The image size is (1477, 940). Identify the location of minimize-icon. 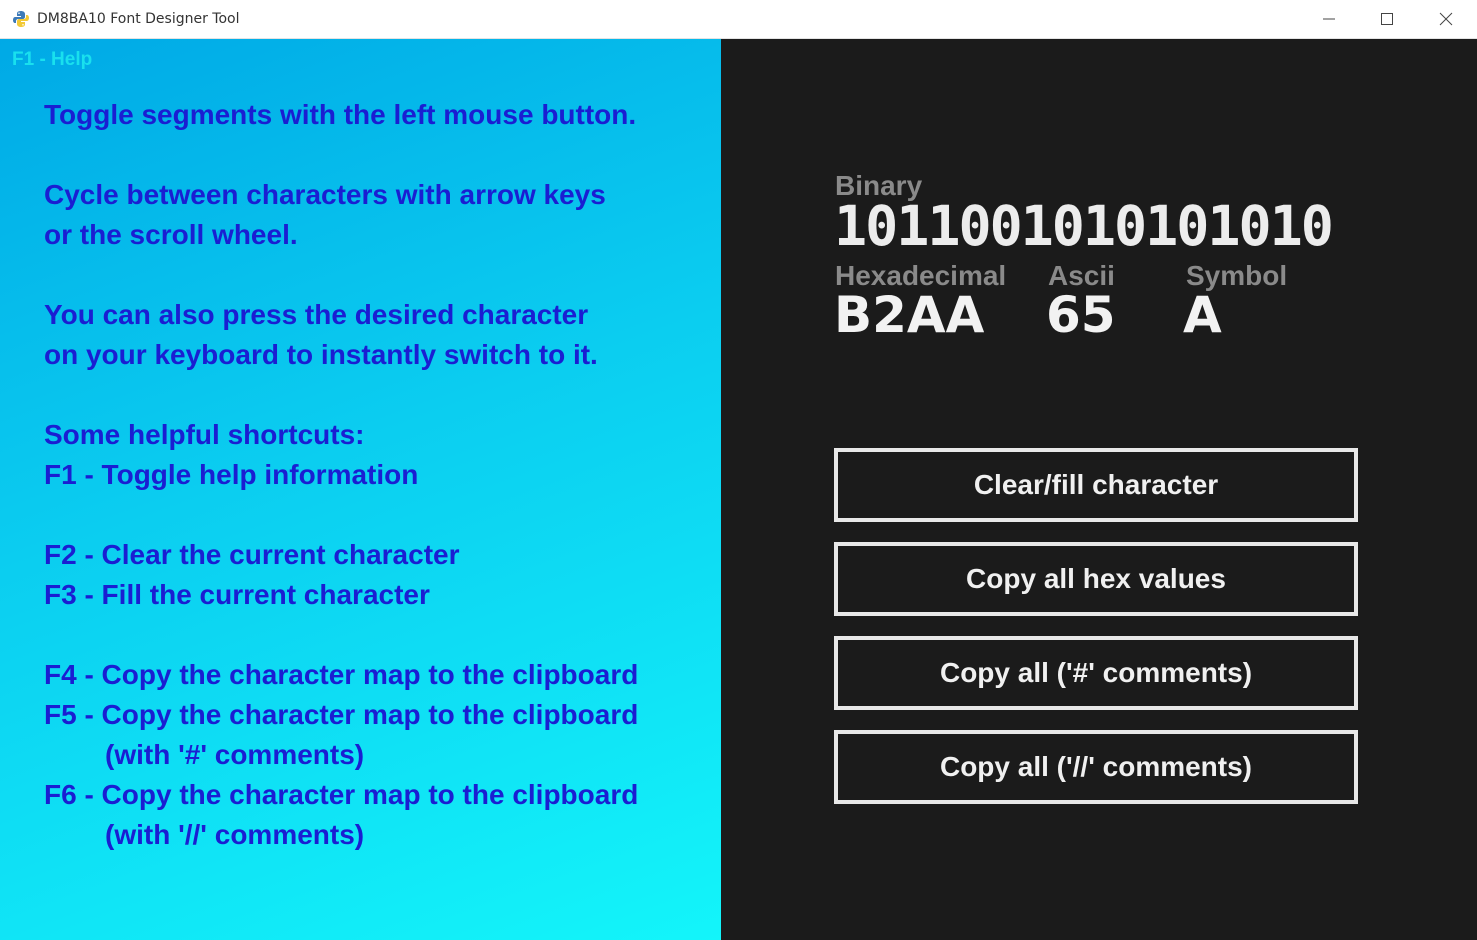
(1329, 19).